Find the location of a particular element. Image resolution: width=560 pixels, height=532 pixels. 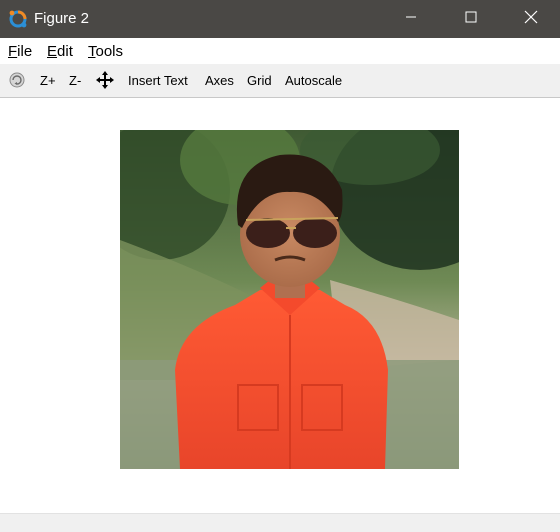

axes-button: Axes is located at coordinates (219, 80).